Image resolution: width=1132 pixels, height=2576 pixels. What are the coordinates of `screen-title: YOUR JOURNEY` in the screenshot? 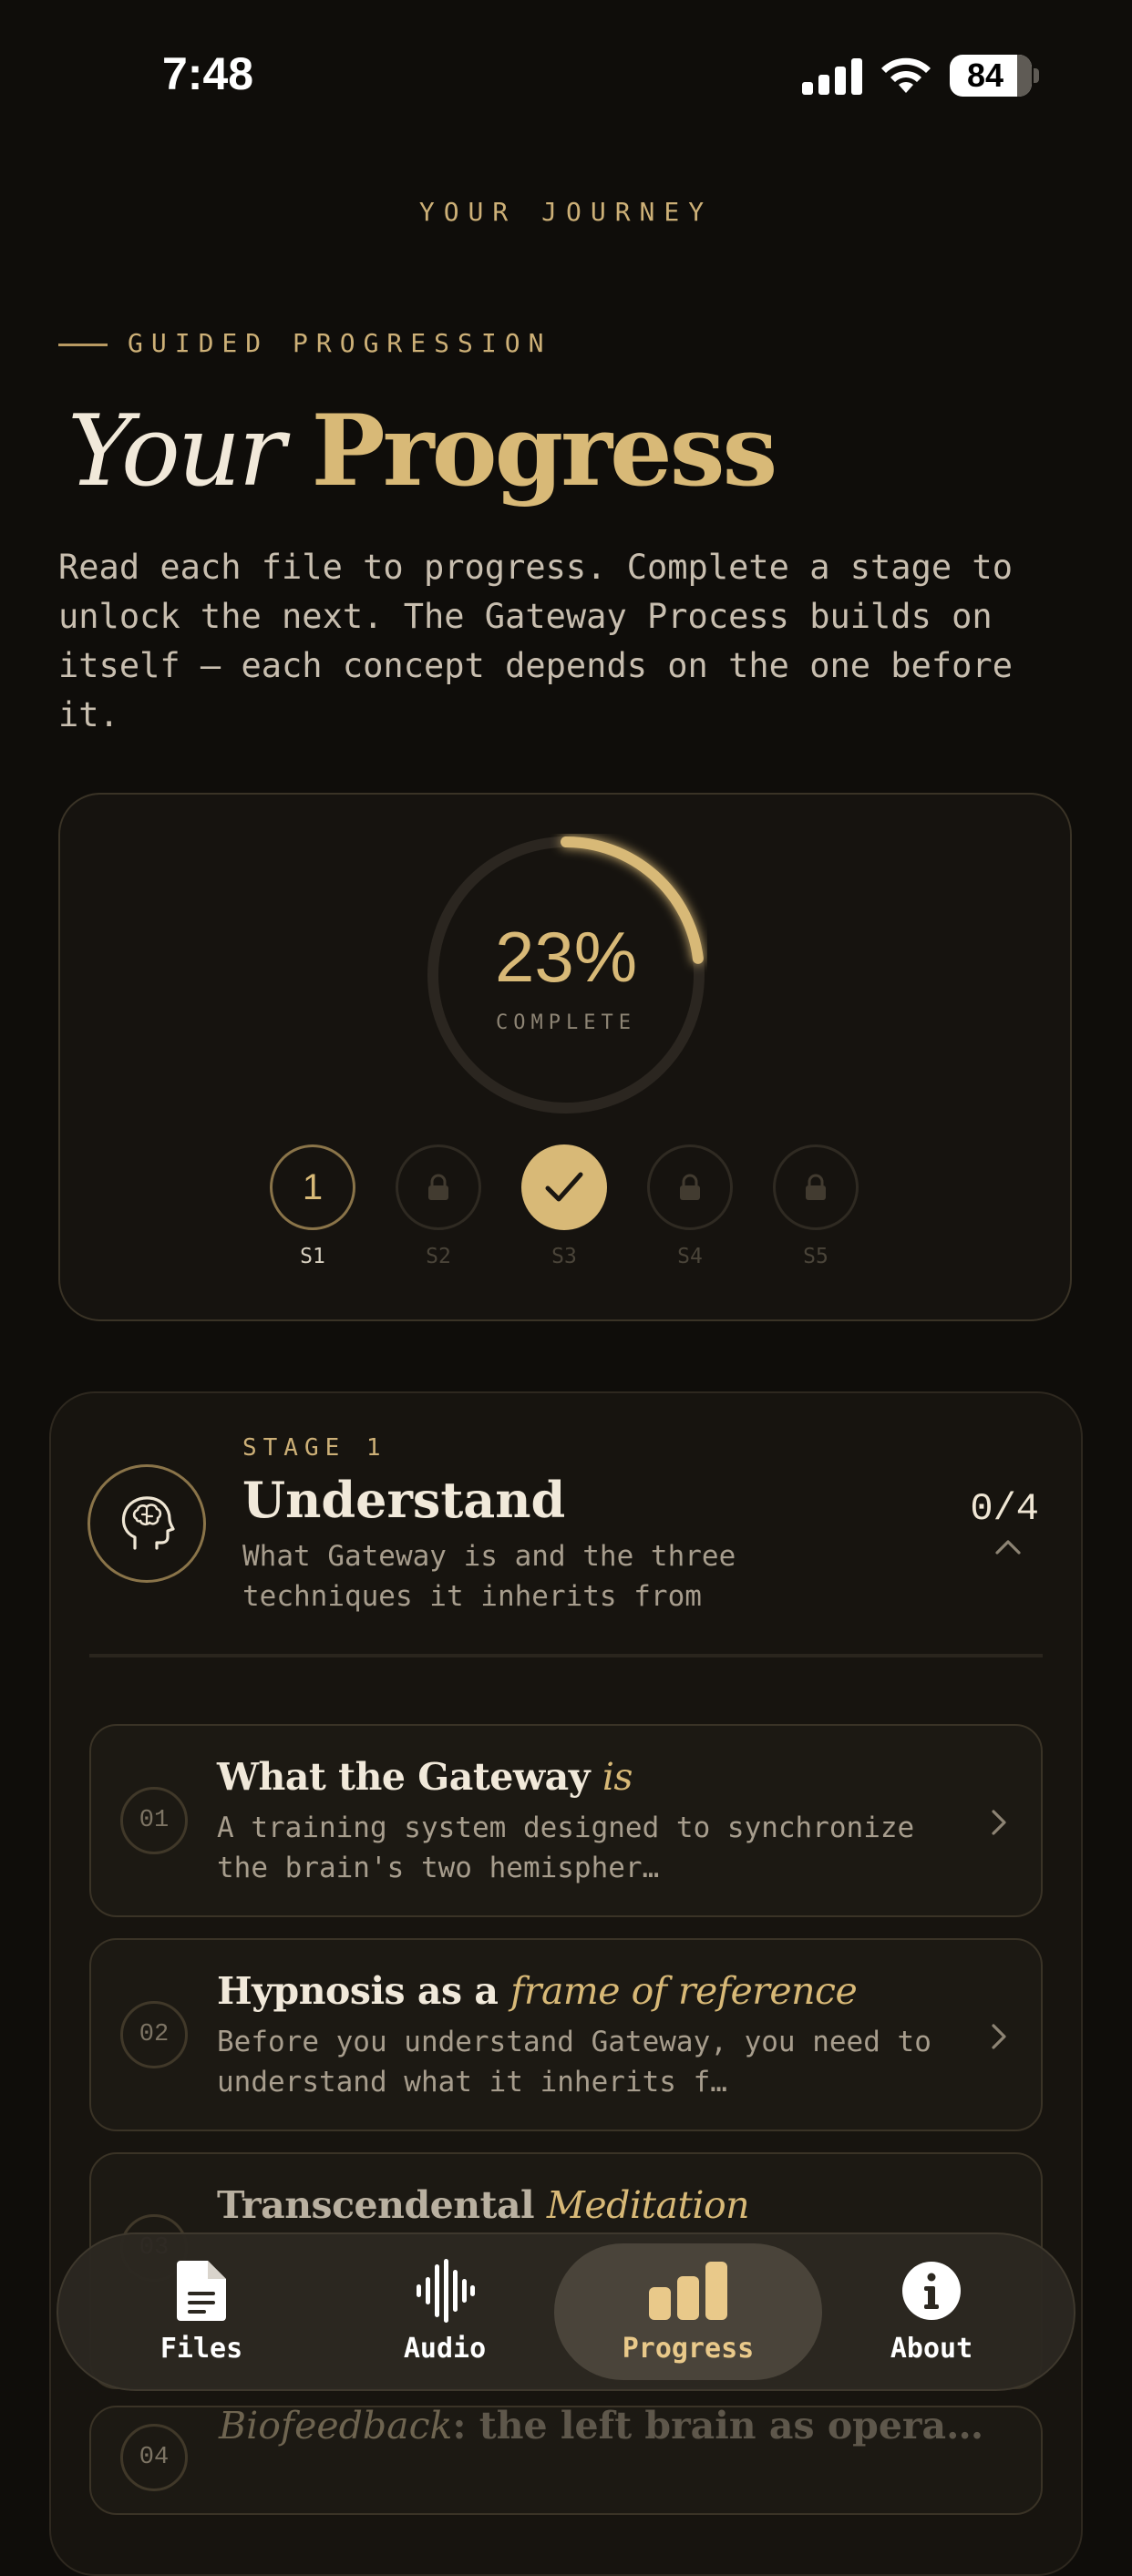 It's located at (566, 212).